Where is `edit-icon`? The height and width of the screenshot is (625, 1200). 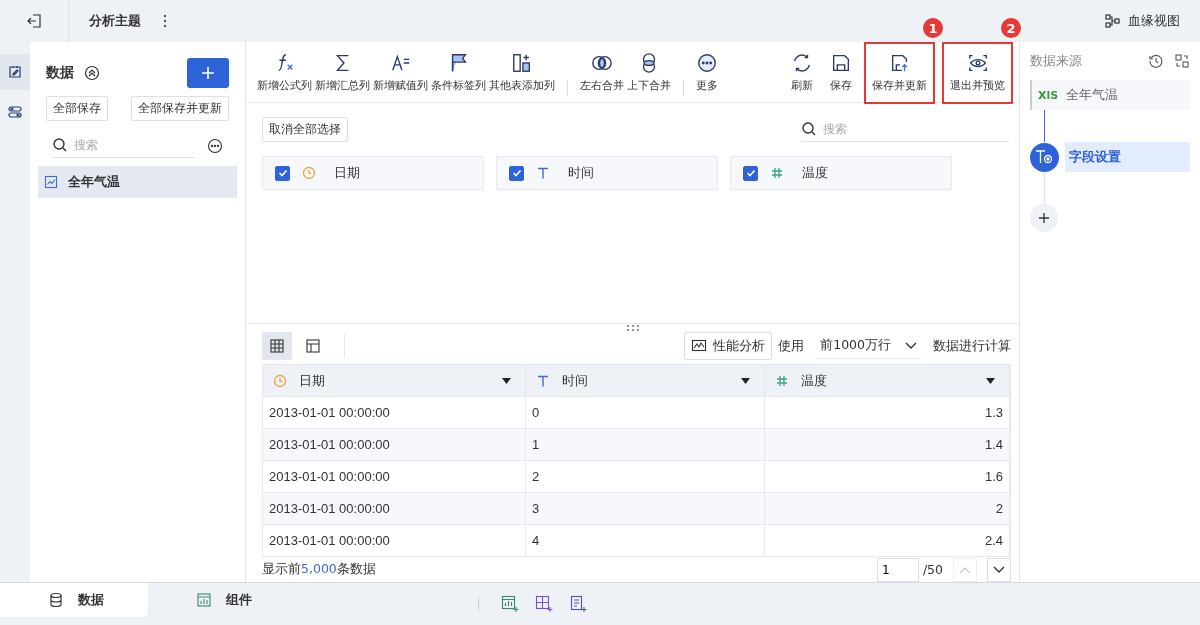
edit-icon is located at coordinates (15, 72).